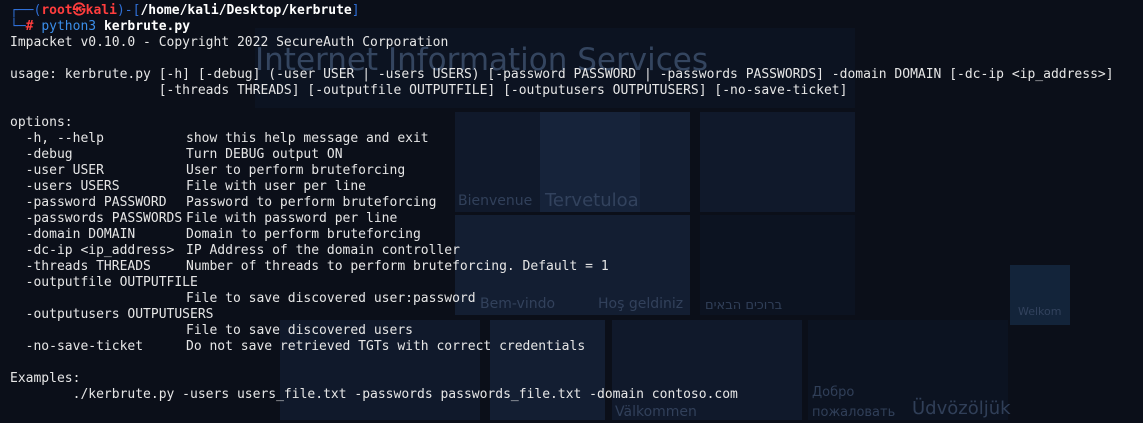 The image size is (1143, 423). I want to click on option-row: -user USER User to perform bruteforcing, so click(576, 171).